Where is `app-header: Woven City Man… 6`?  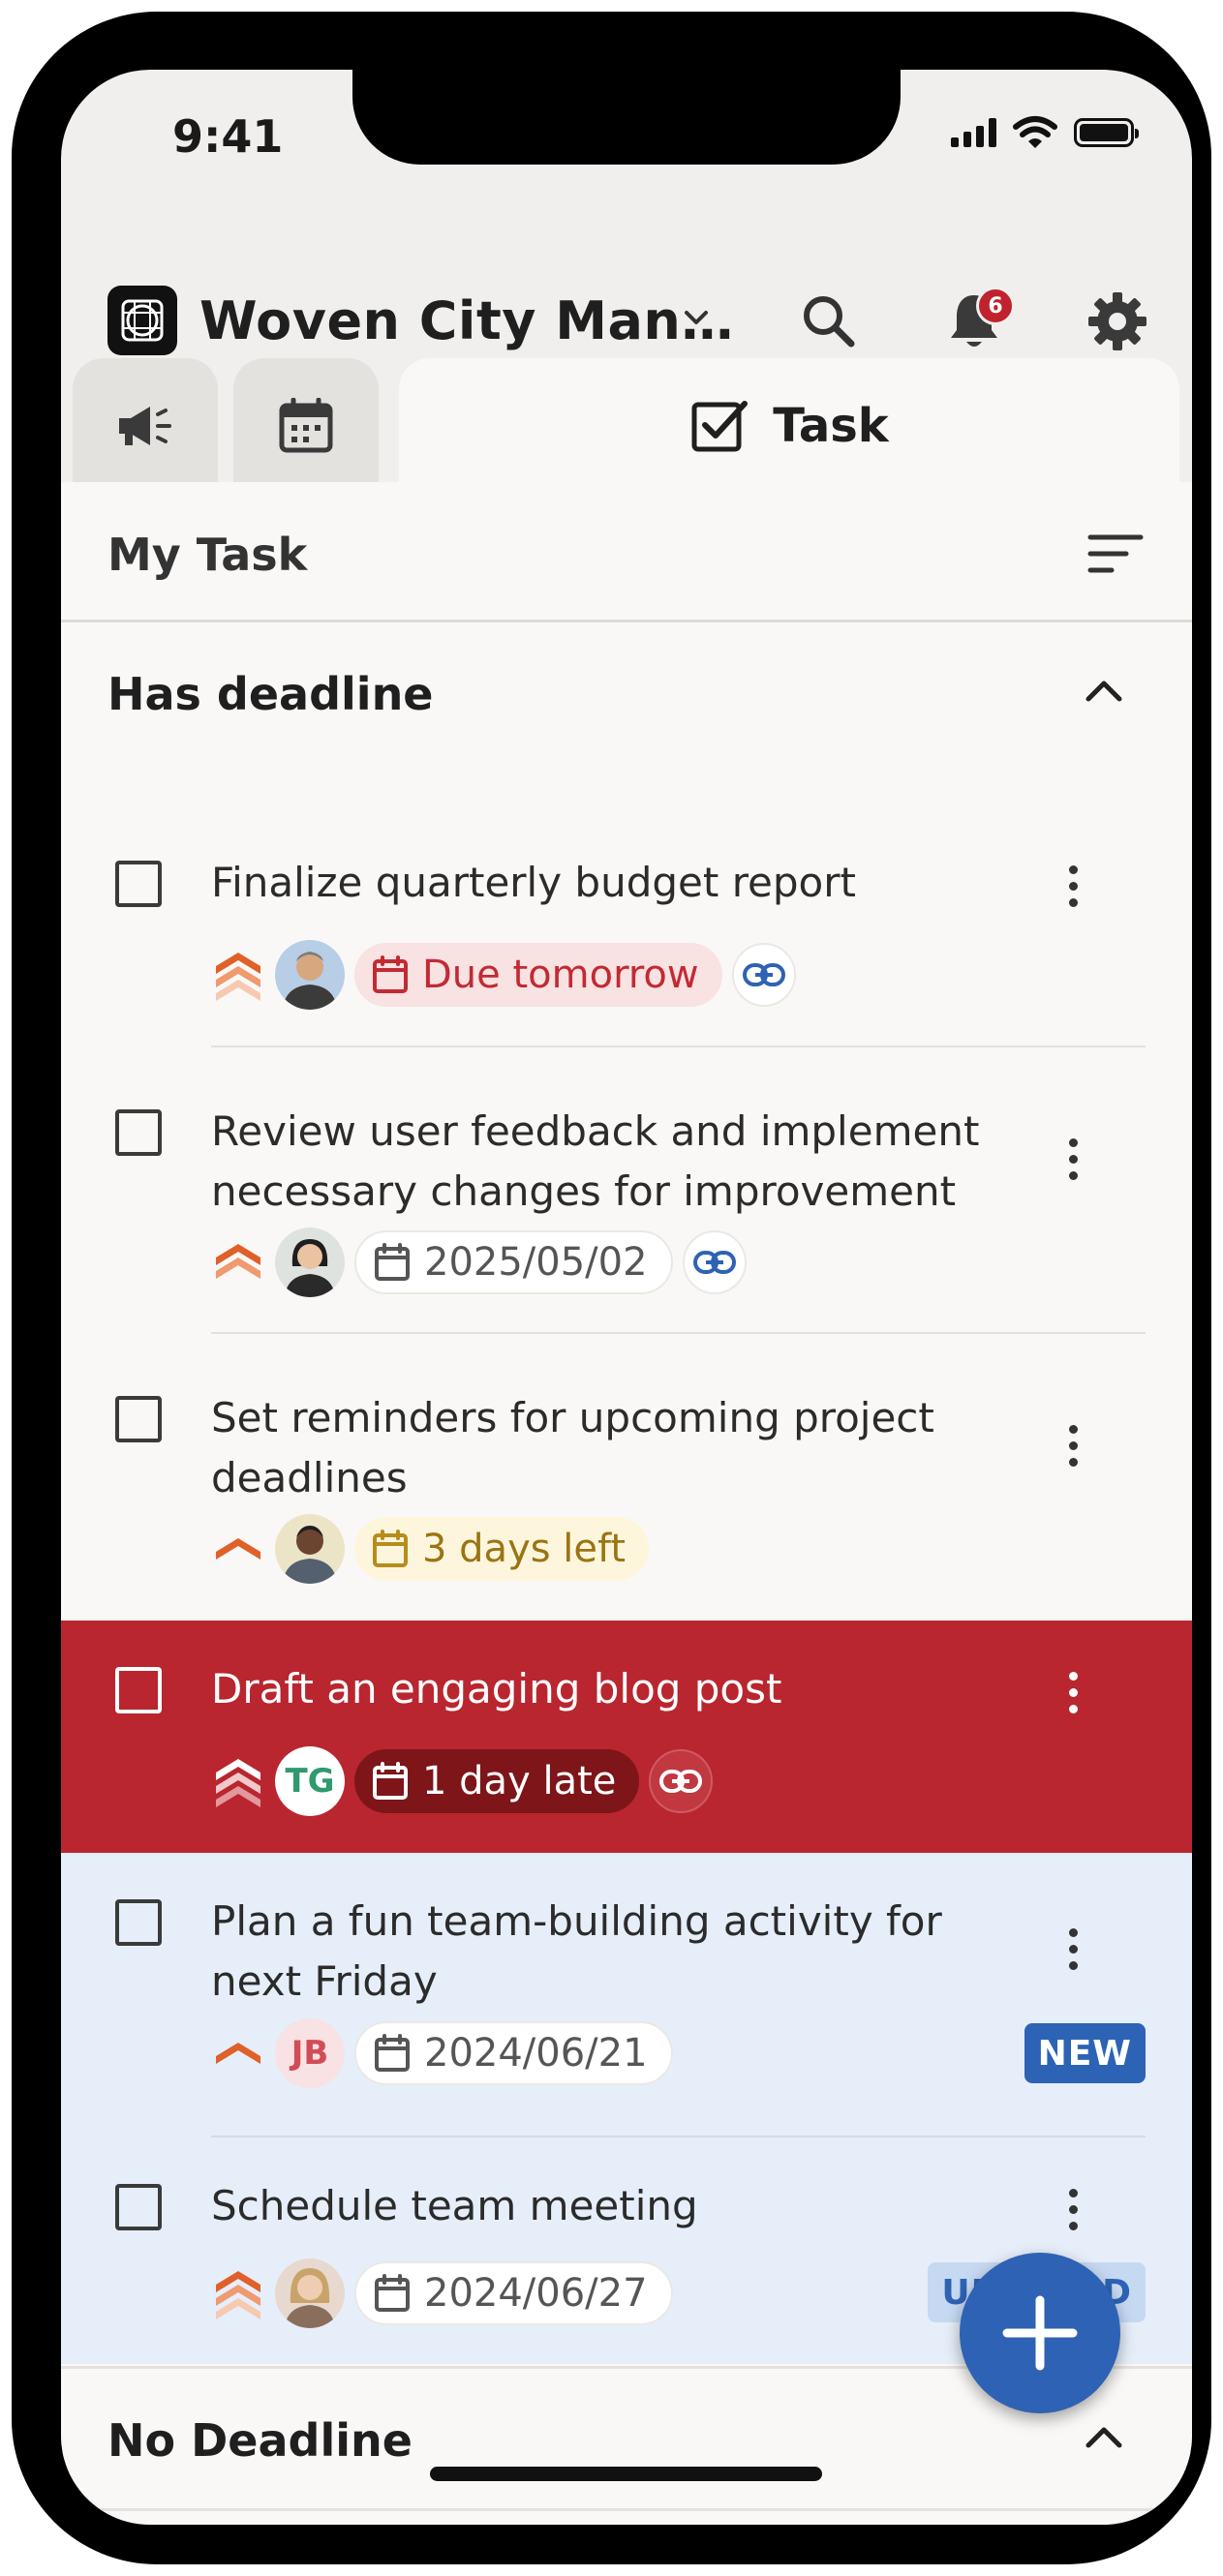
app-header: Woven City Man… 6 is located at coordinates (626, 293).